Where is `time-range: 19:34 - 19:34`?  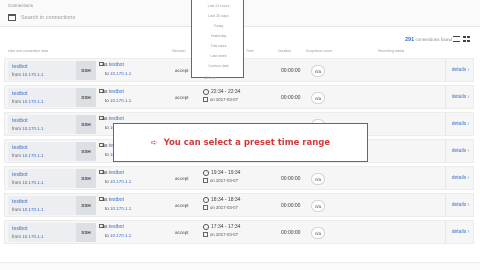
time-range: 19:34 - 19:34 is located at coordinates (226, 173).